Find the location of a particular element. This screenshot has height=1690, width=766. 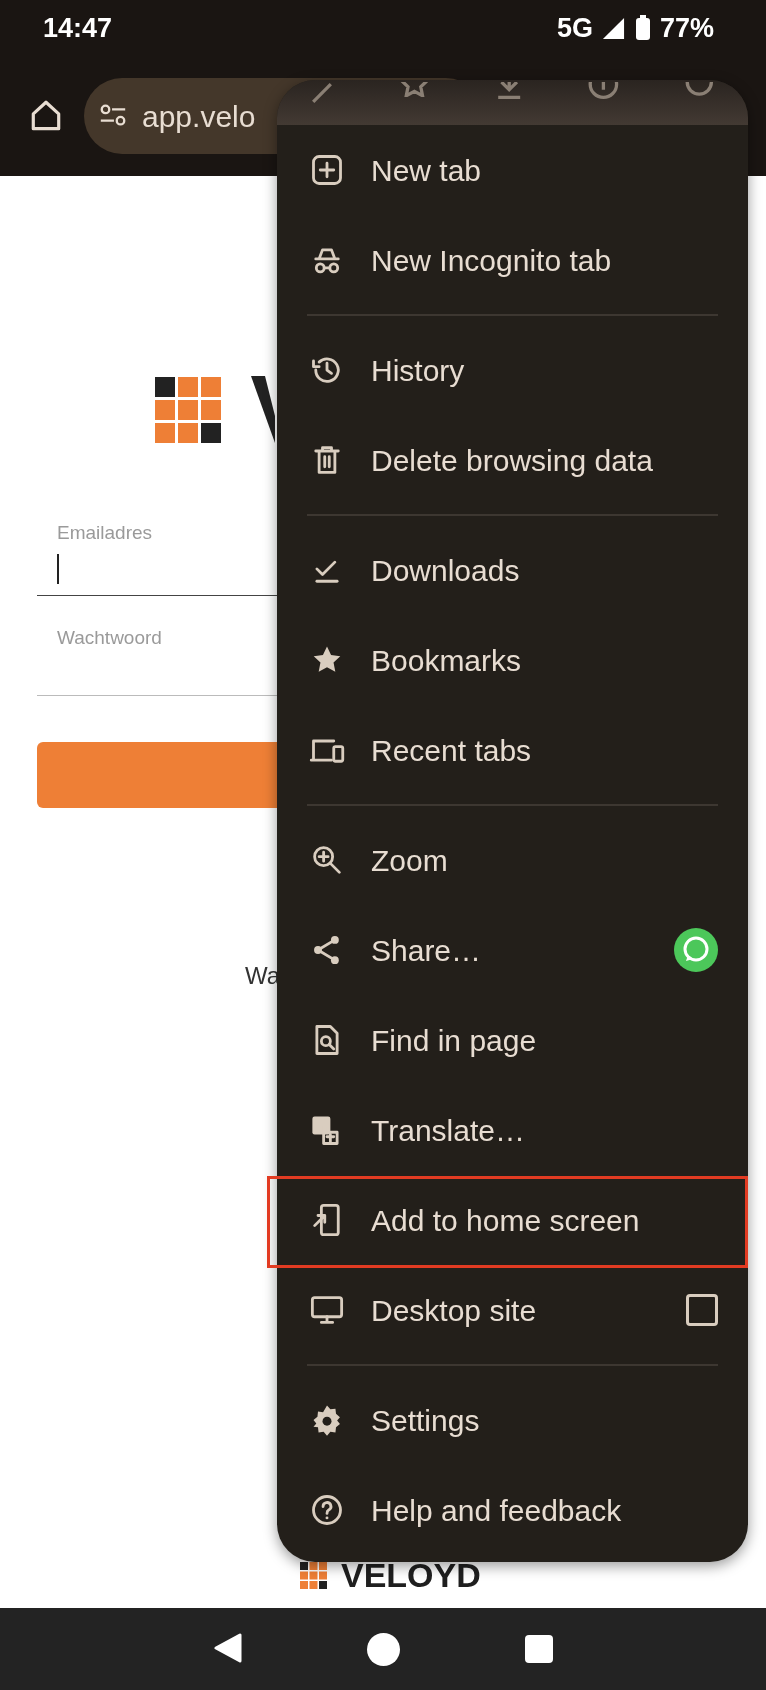

info-icon is located at coordinates (604, 91).